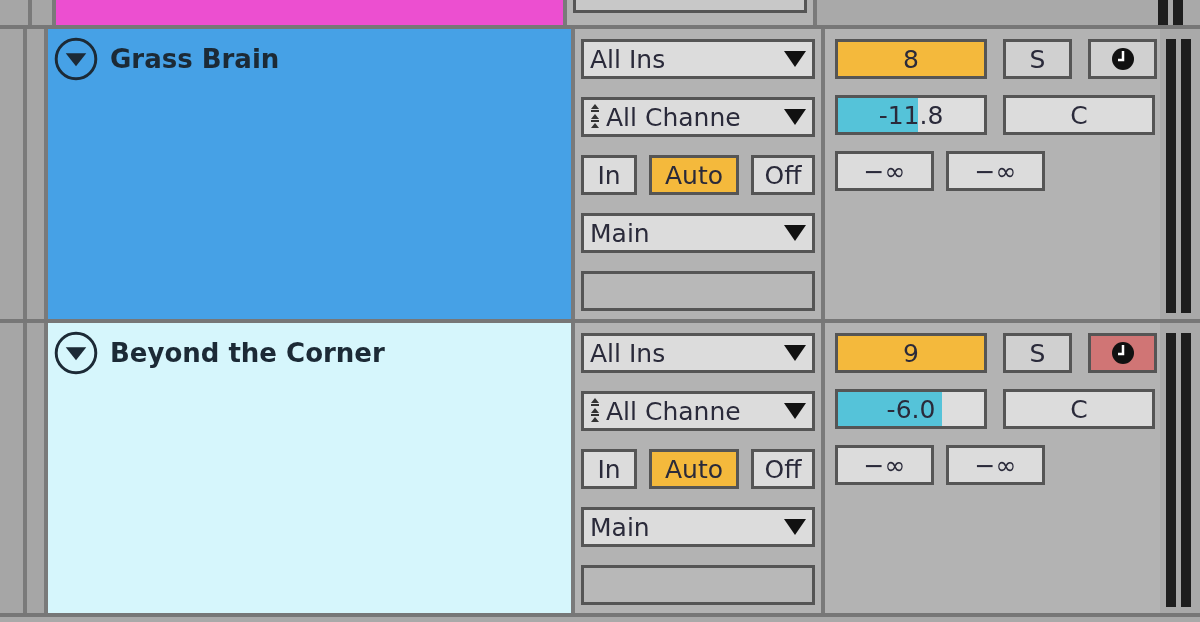  I want to click on volume-slider: -6.0, so click(911, 409).